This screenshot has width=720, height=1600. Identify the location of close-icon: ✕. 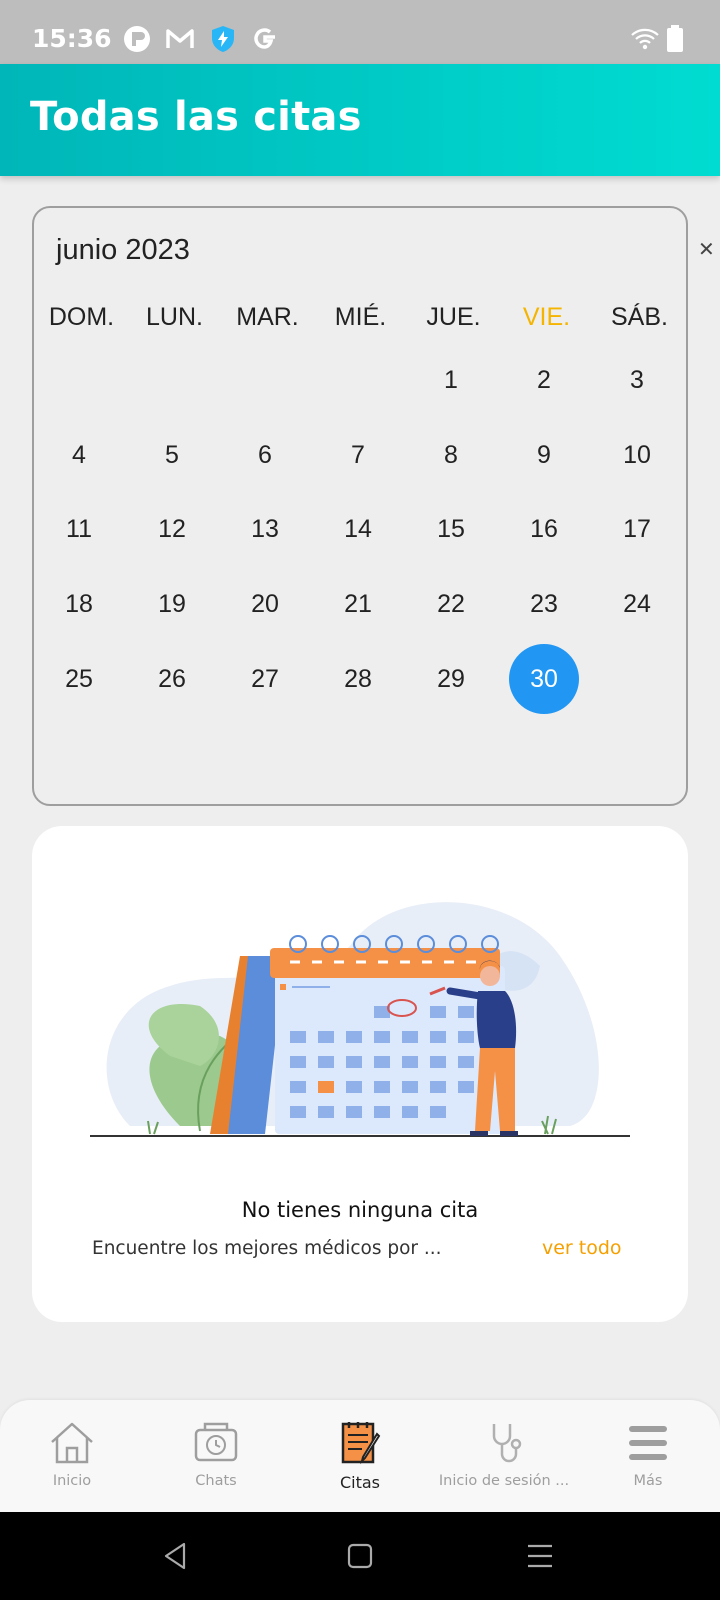
(706, 249).